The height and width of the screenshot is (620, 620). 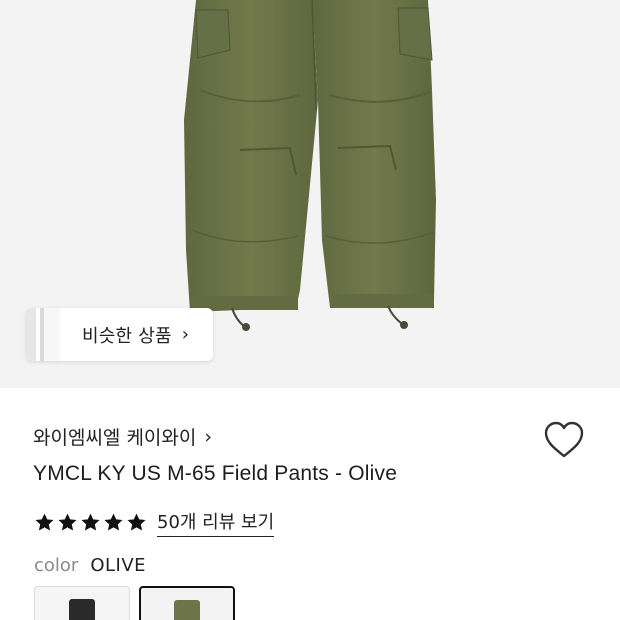 I want to click on product-title: YMCL KY US M-65 Field Pants - Olive, so click(x=215, y=473).